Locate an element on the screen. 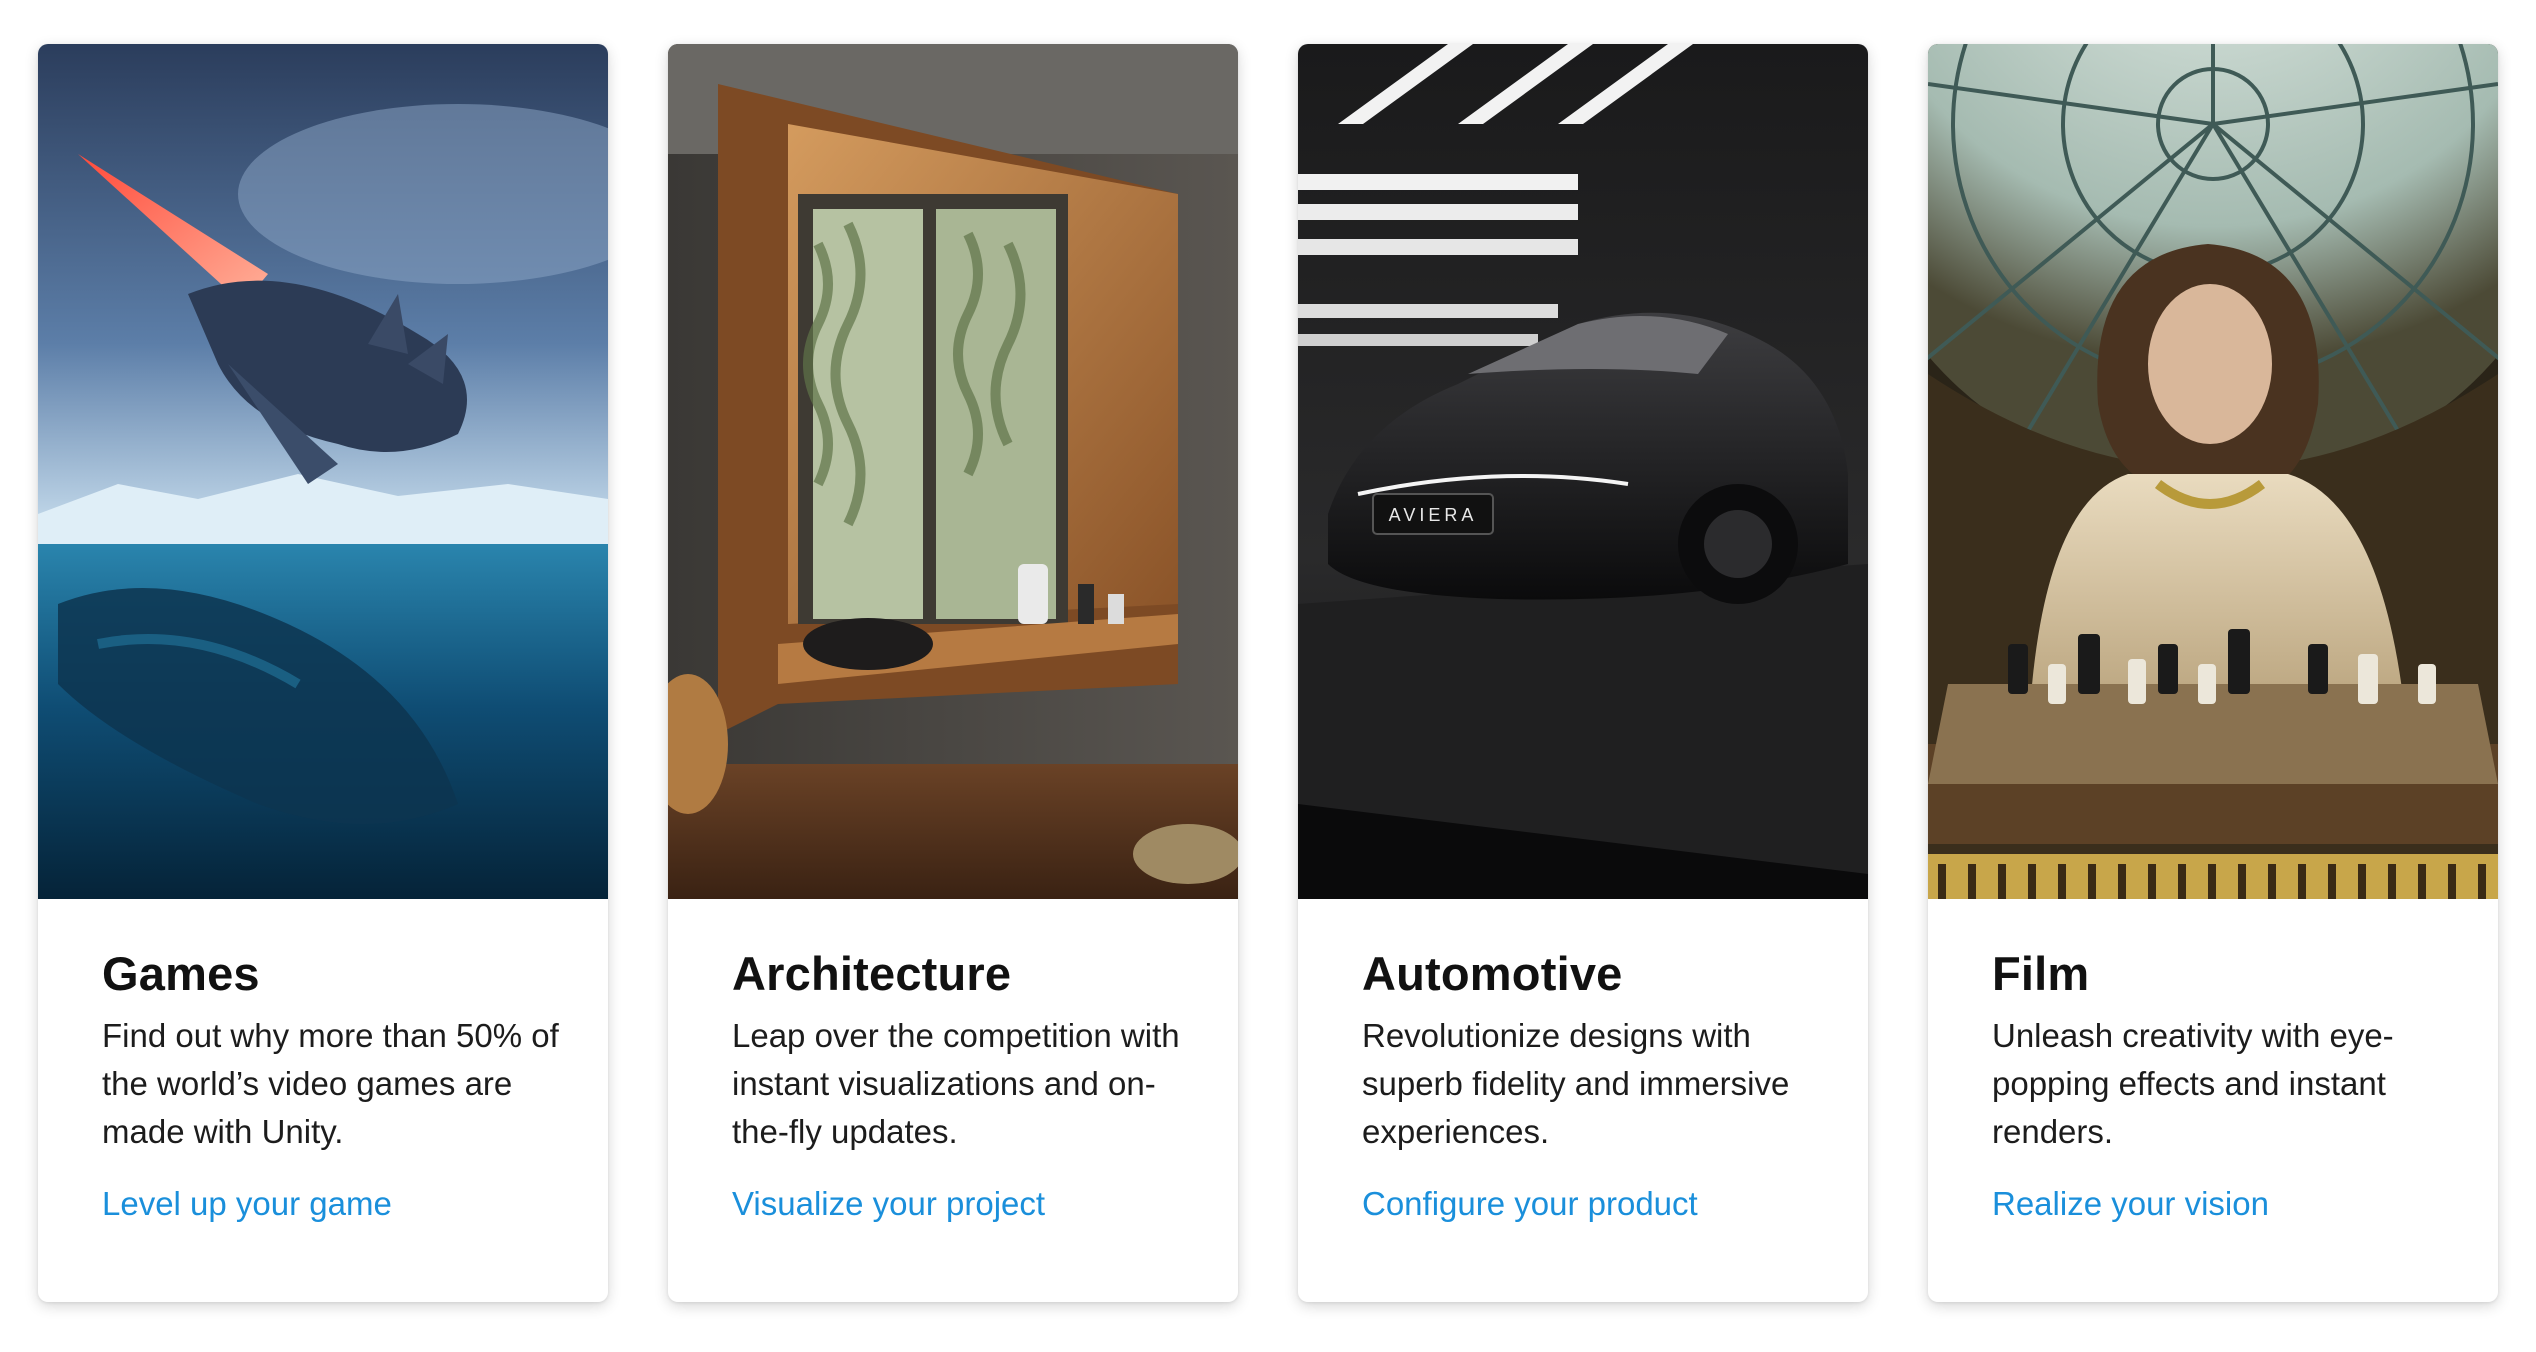 This screenshot has height=1352, width=2536. card-title: Architecture is located at coordinates (872, 973).